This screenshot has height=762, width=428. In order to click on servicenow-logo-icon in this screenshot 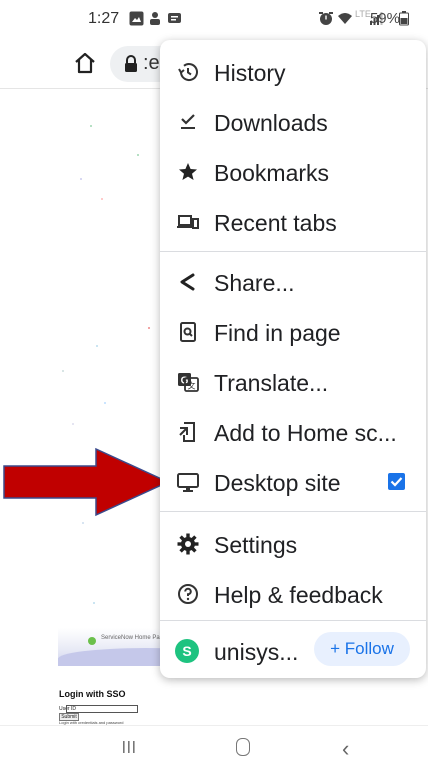, I will do `click(92, 641)`.